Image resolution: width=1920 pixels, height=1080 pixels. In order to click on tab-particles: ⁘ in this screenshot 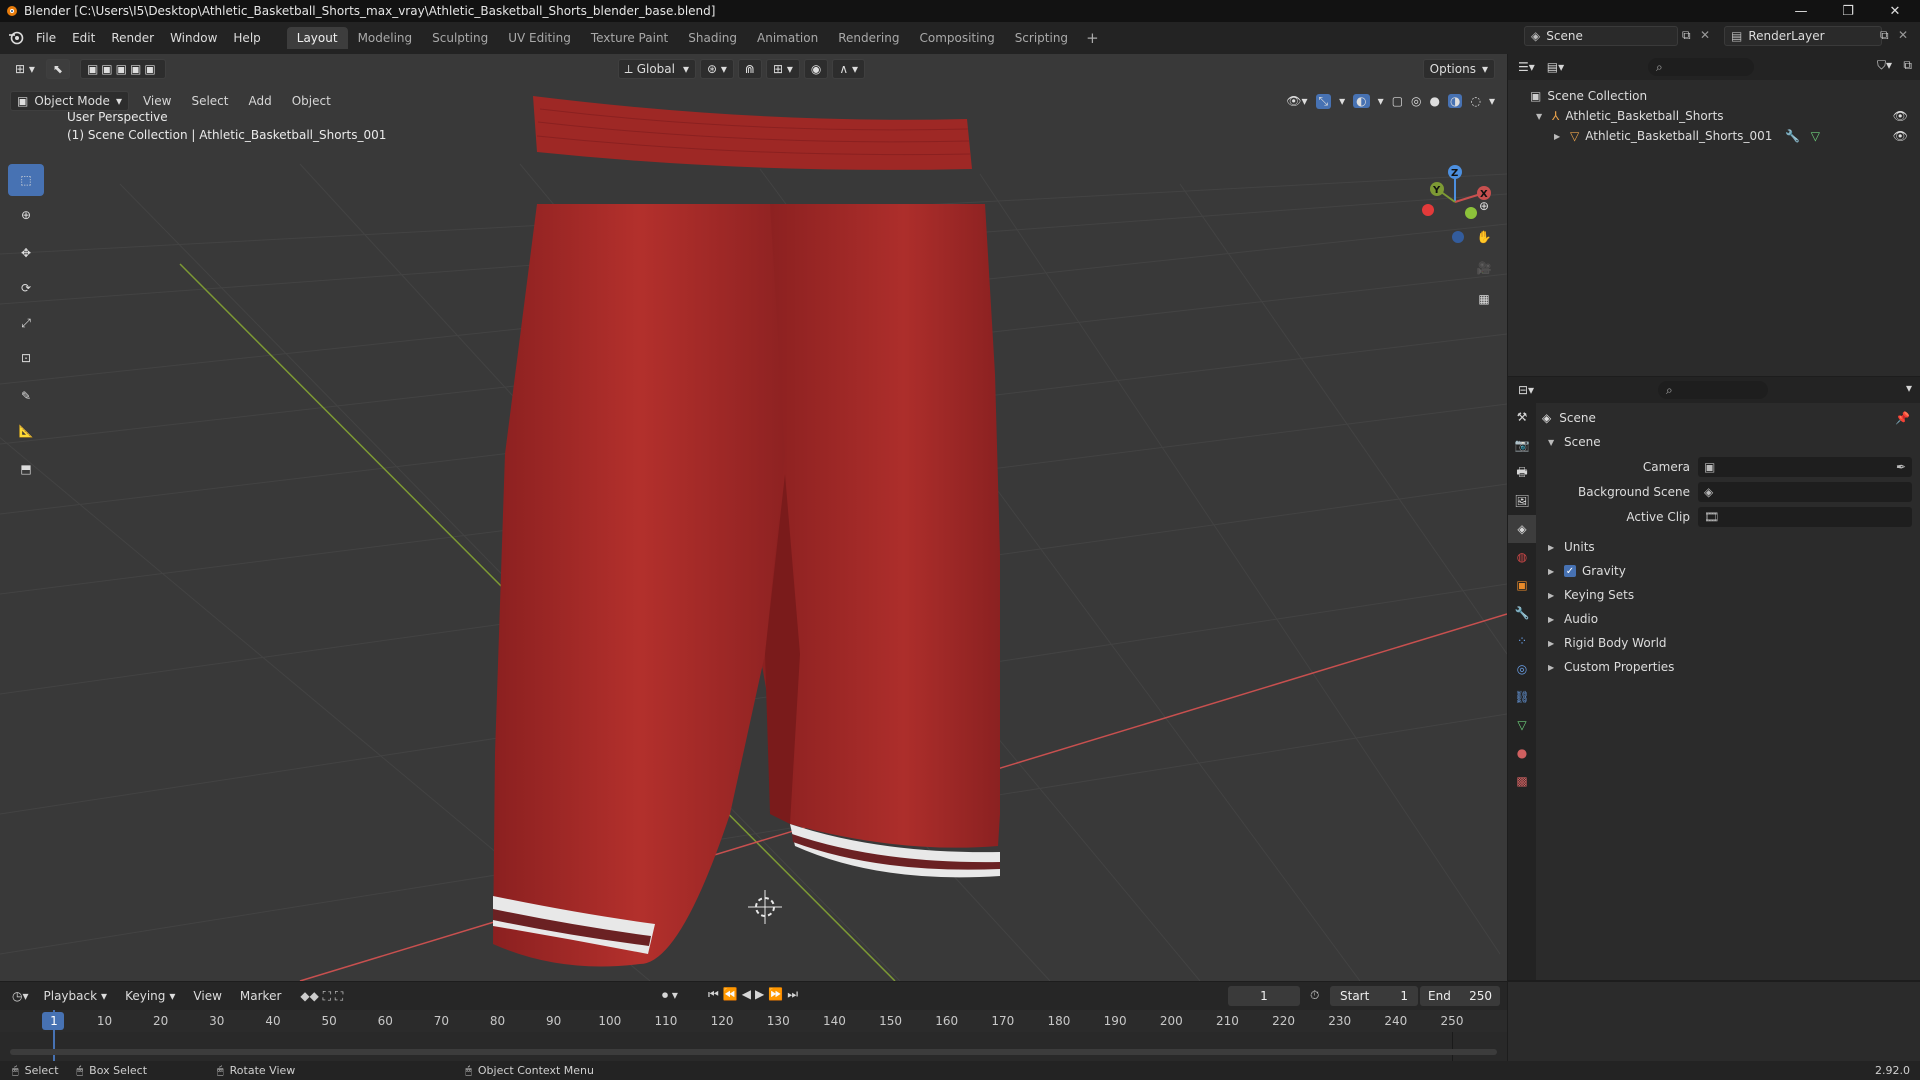, I will do `click(1522, 641)`.